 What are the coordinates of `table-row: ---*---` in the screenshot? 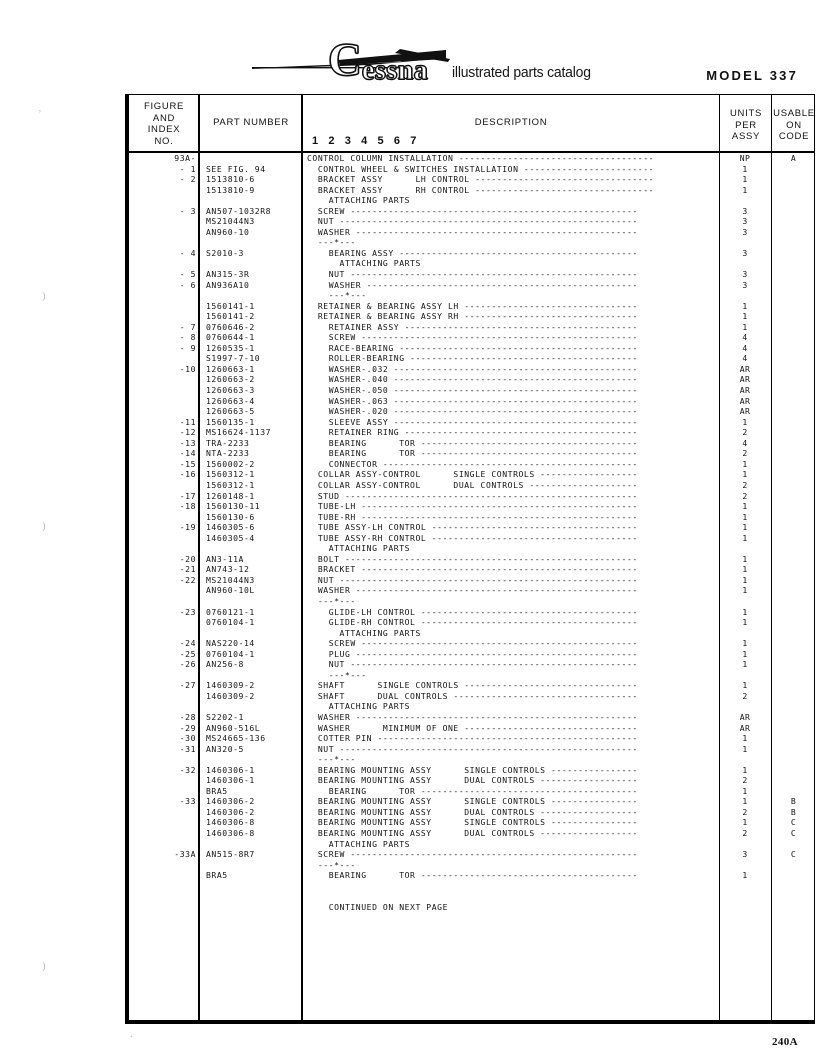 It's located at (470, 295).